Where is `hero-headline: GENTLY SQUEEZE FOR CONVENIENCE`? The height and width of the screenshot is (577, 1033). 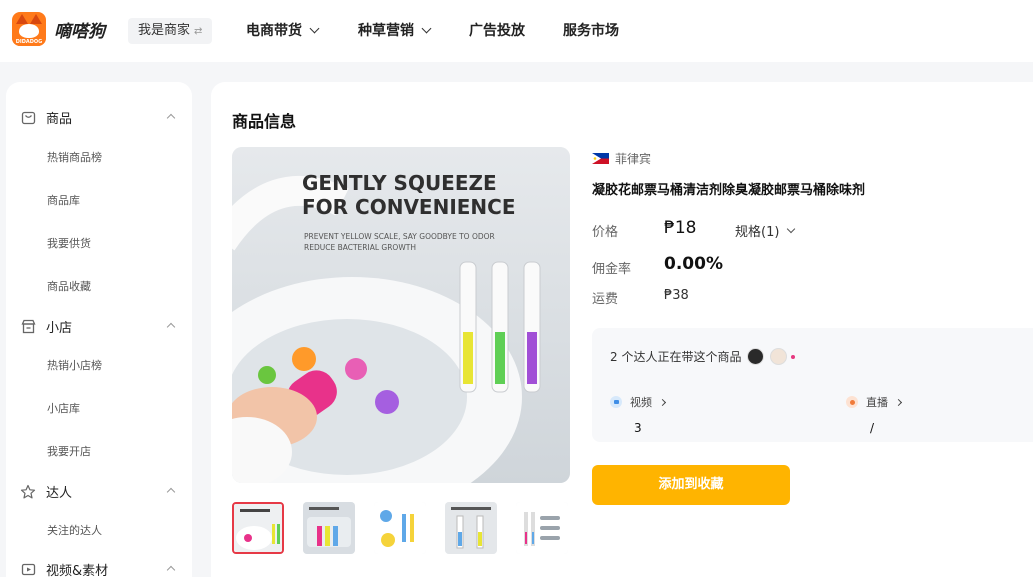
hero-headline: GENTLY SQUEEZE FOR CONVENIENCE is located at coordinates (409, 195).